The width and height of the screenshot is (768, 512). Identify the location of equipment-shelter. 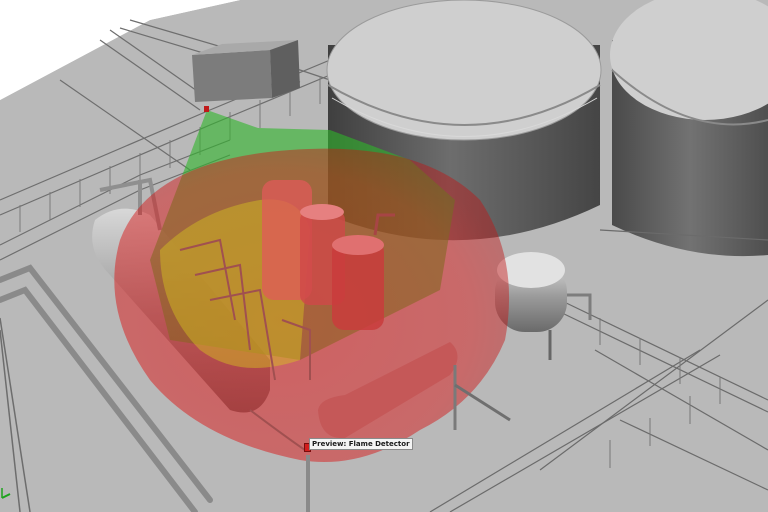
(246, 71).